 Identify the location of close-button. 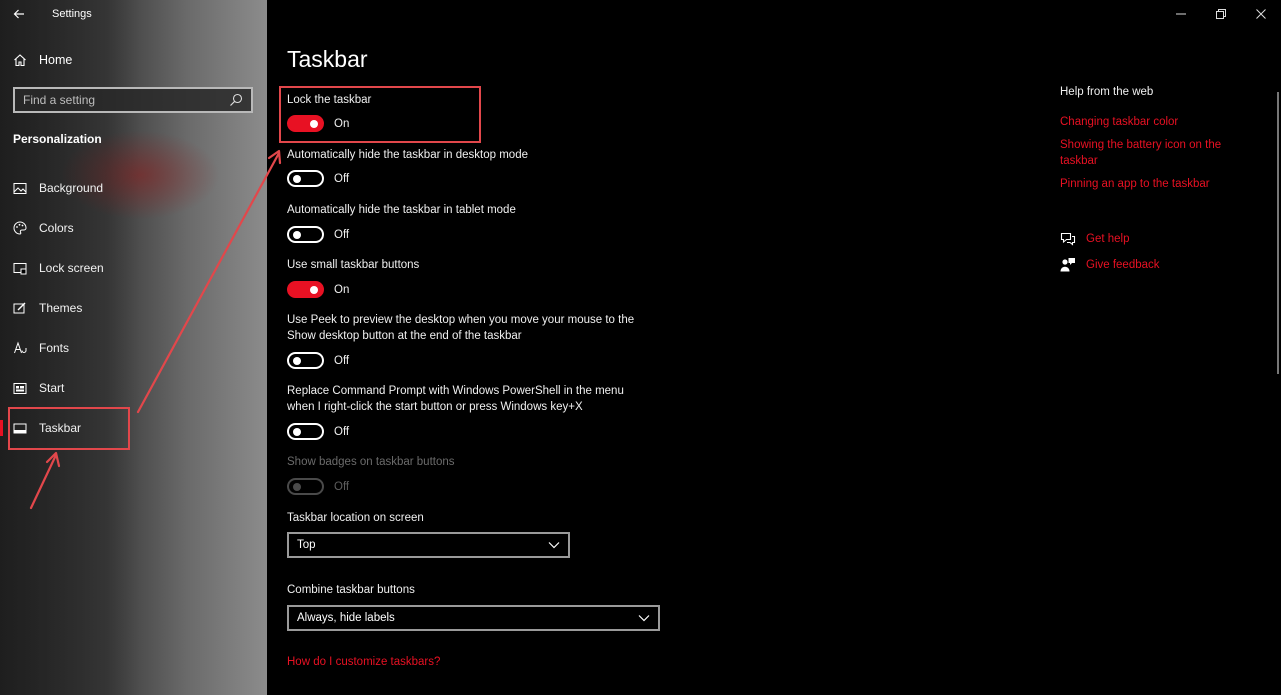
(1261, 14).